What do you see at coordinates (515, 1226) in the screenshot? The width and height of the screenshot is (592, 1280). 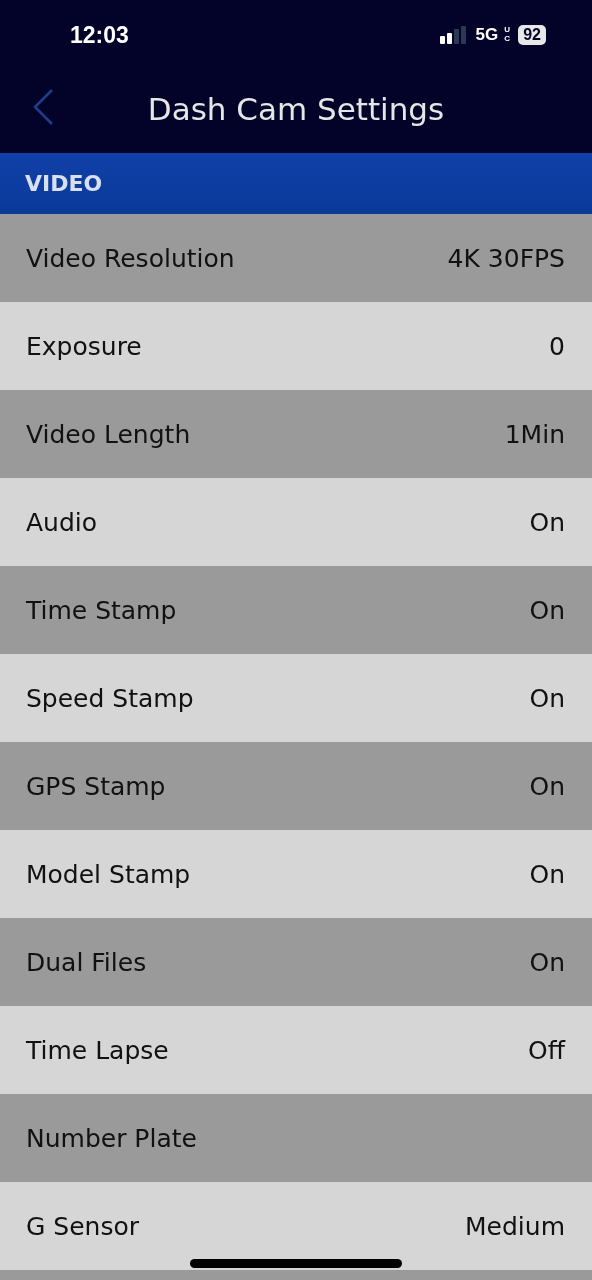 I see `setting-value: Medium` at bounding box center [515, 1226].